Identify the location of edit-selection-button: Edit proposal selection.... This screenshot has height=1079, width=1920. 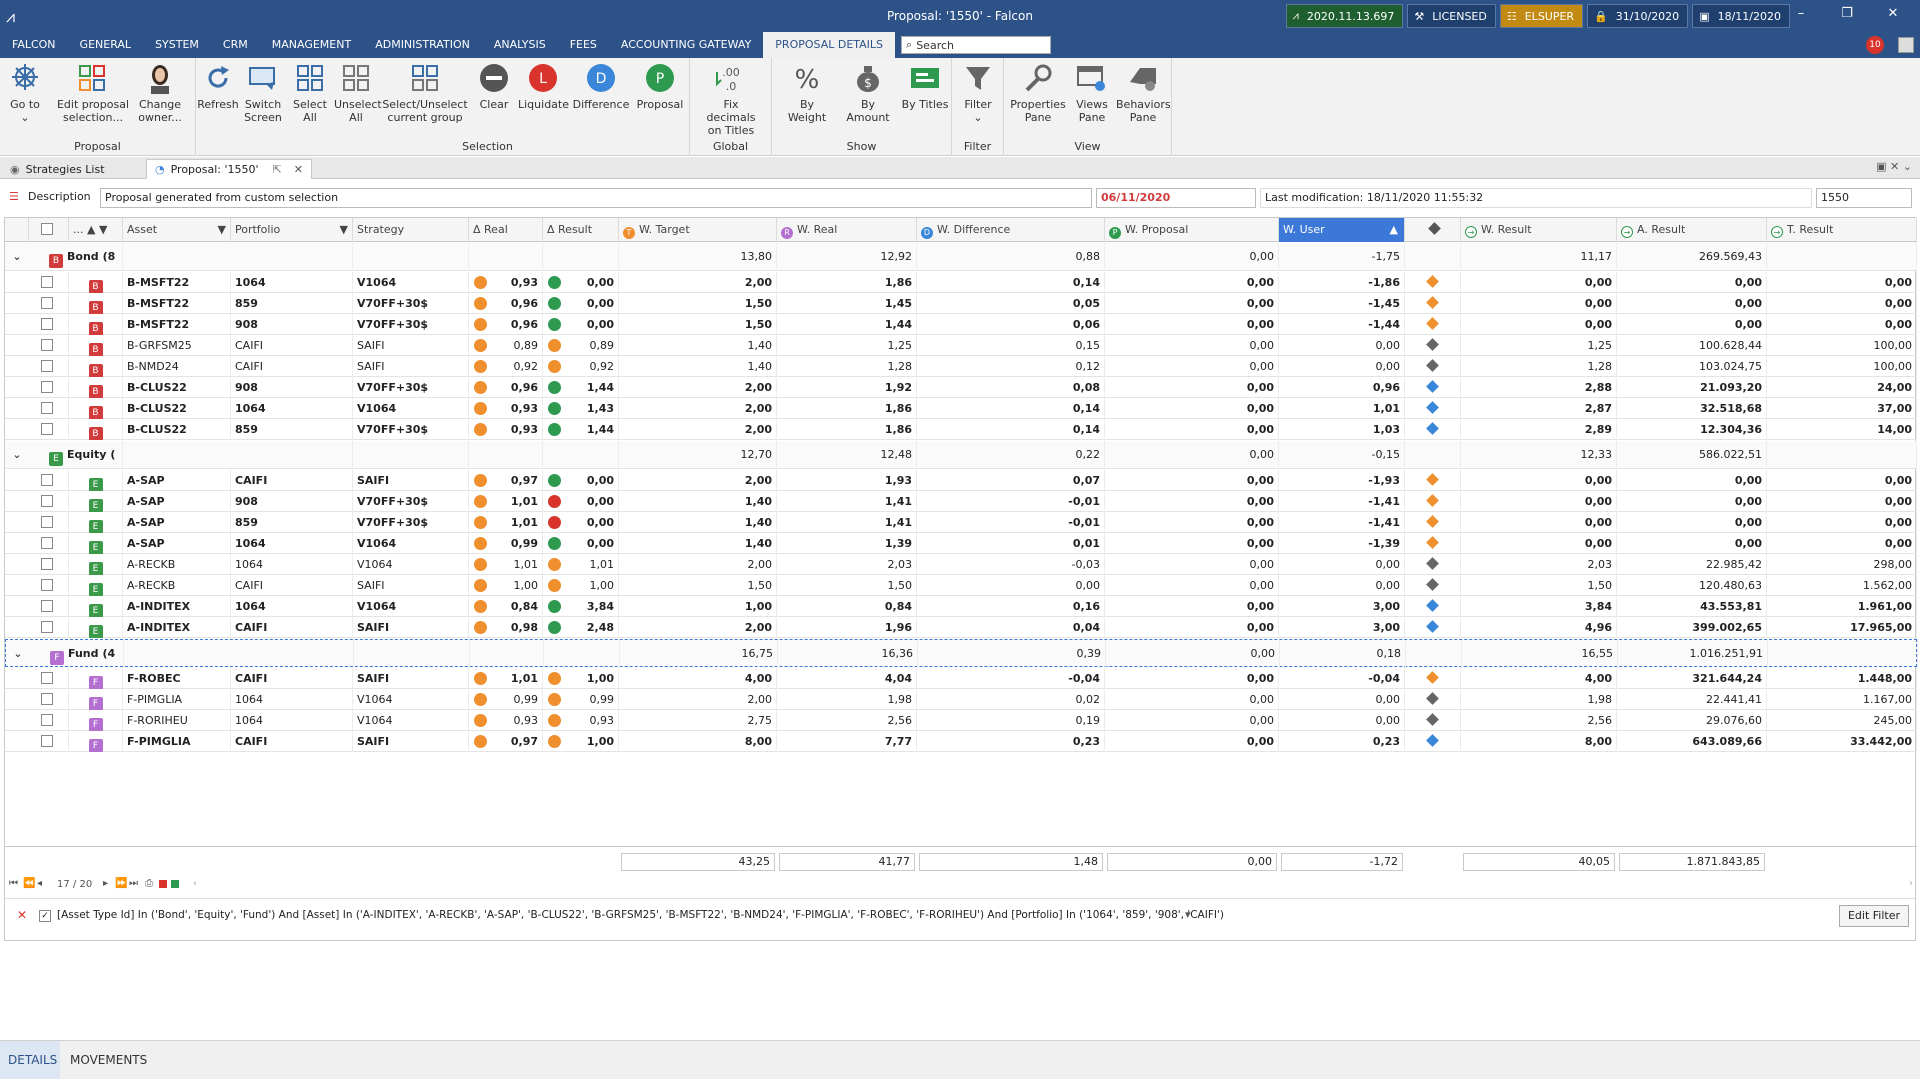
(93, 93).